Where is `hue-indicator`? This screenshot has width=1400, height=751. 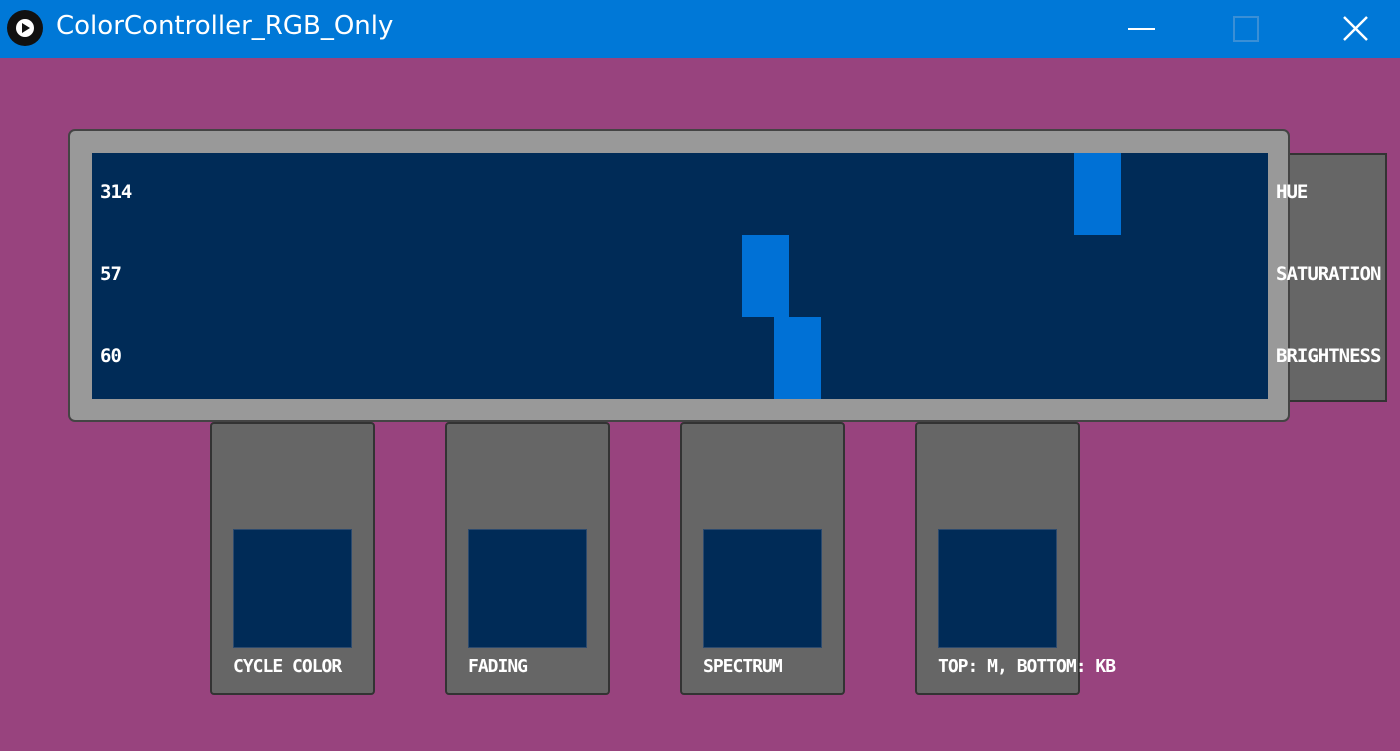
hue-indicator is located at coordinates (1097, 194).